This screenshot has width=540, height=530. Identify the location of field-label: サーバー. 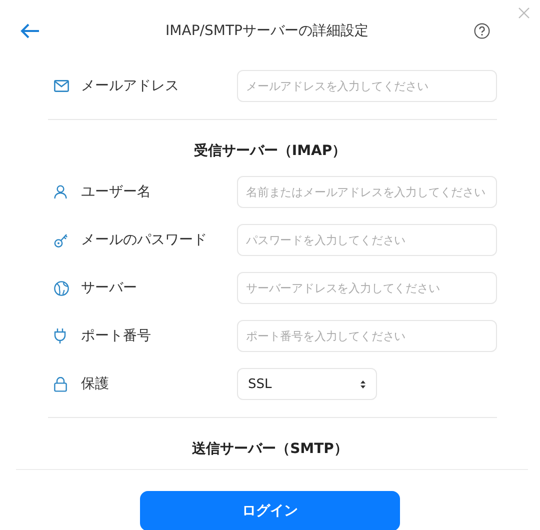
(109, 288).